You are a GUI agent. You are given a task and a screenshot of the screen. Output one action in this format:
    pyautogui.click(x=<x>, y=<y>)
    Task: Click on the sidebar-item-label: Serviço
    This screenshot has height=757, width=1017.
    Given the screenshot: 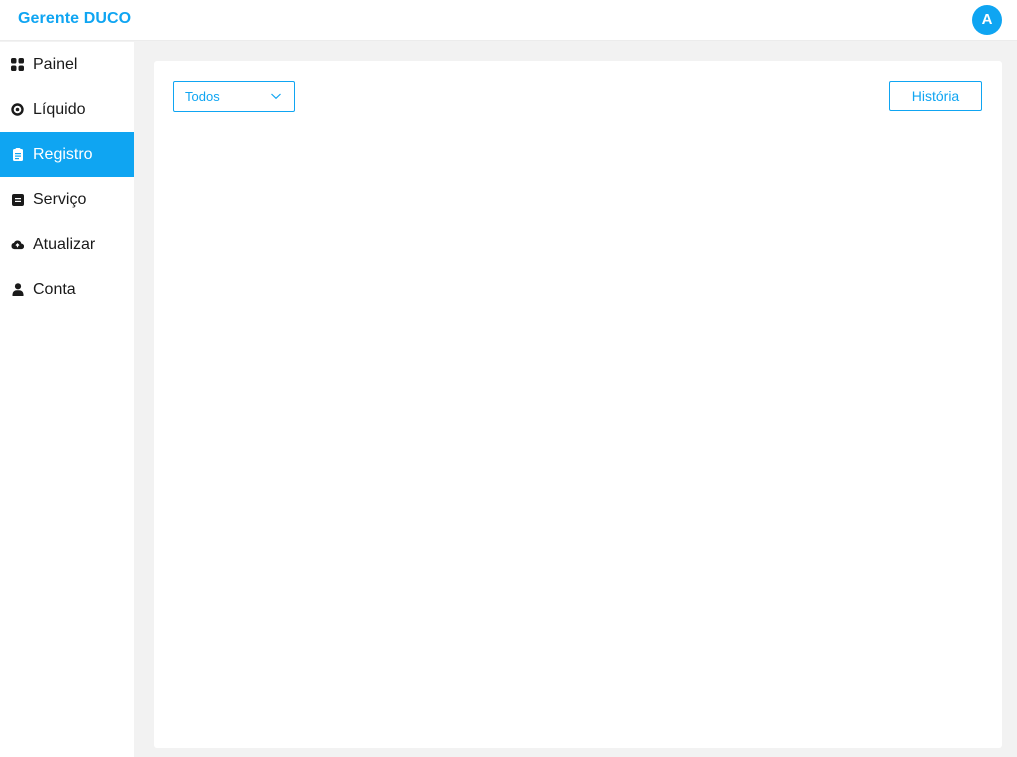 What is the action you would take?
    pyautogui.click(x=60, y=199)
    